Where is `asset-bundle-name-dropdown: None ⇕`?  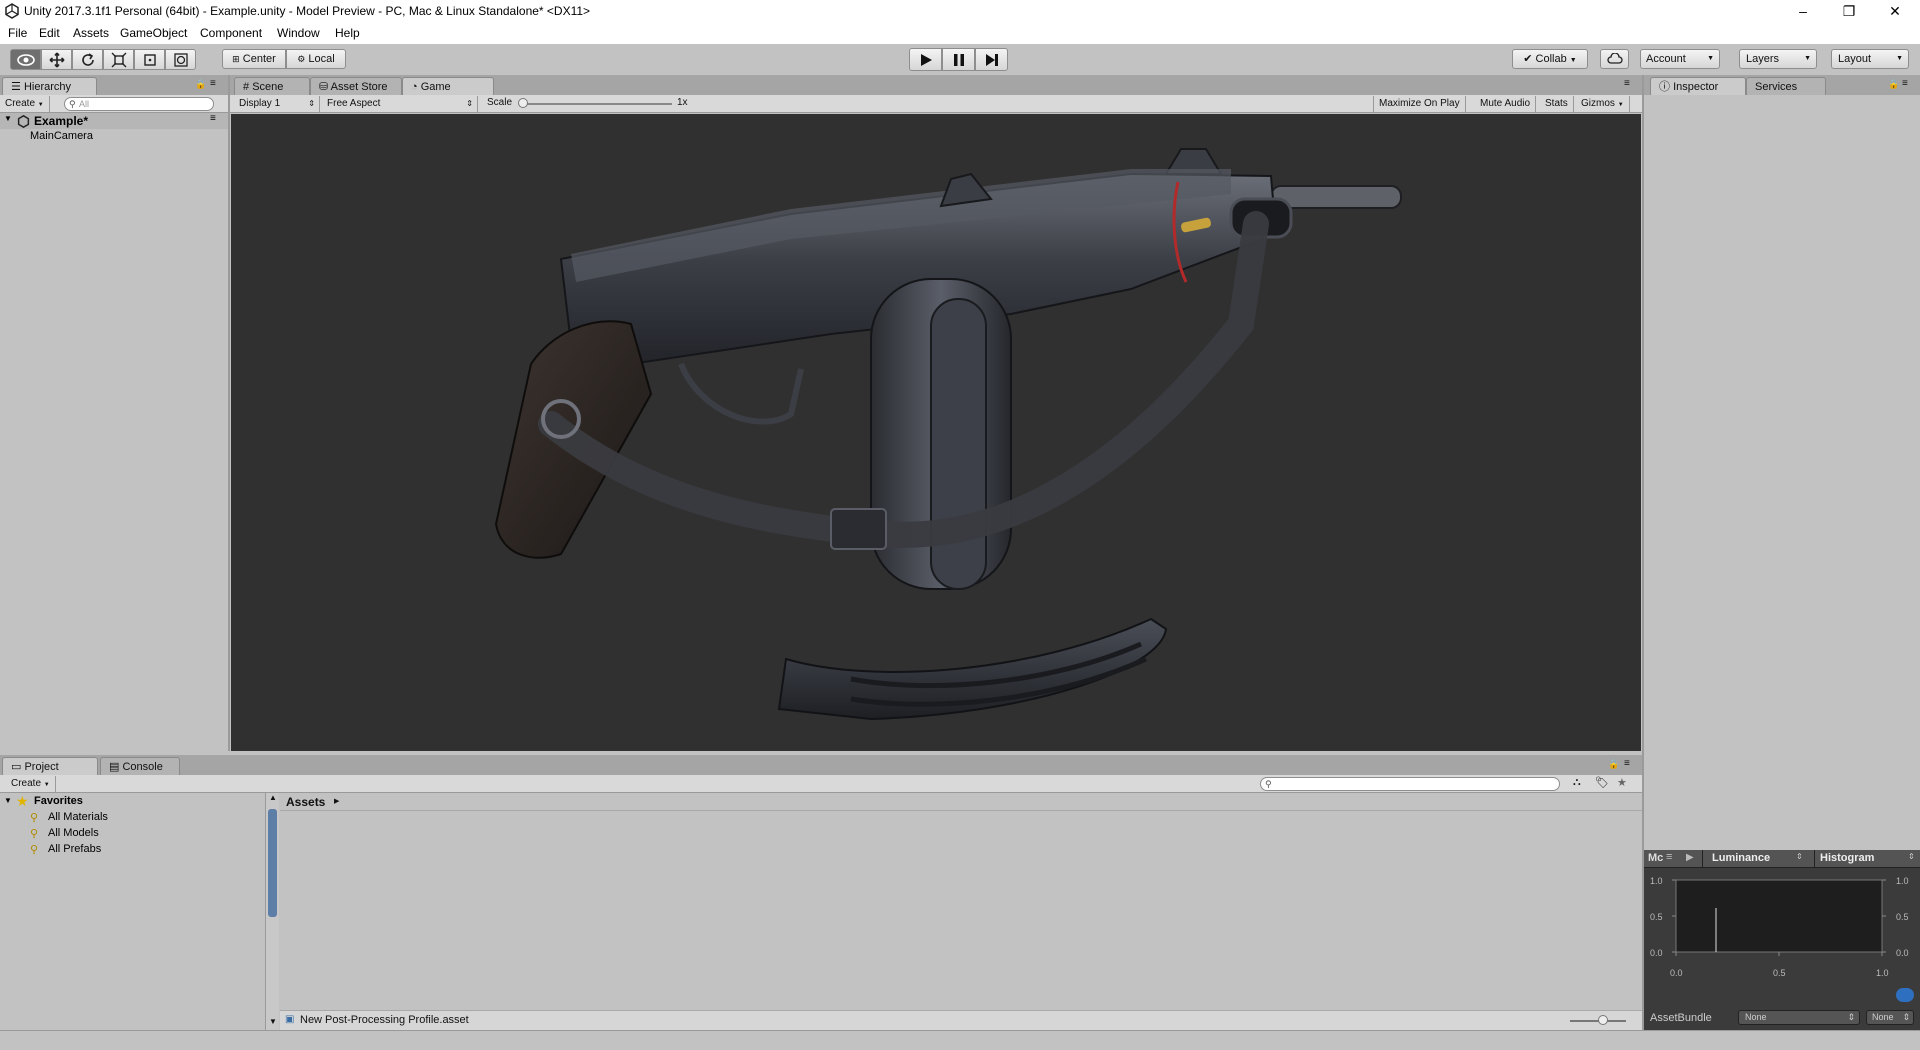 asset-bundle-name-dropdown: None ⇕ is located at coordinates (1799, 1017).